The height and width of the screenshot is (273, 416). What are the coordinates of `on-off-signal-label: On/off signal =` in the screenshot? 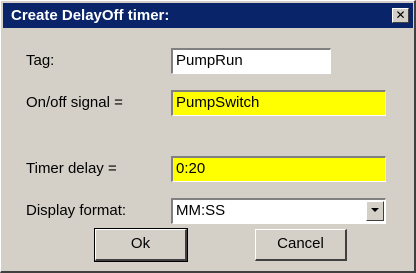 It's located at (74, 102).